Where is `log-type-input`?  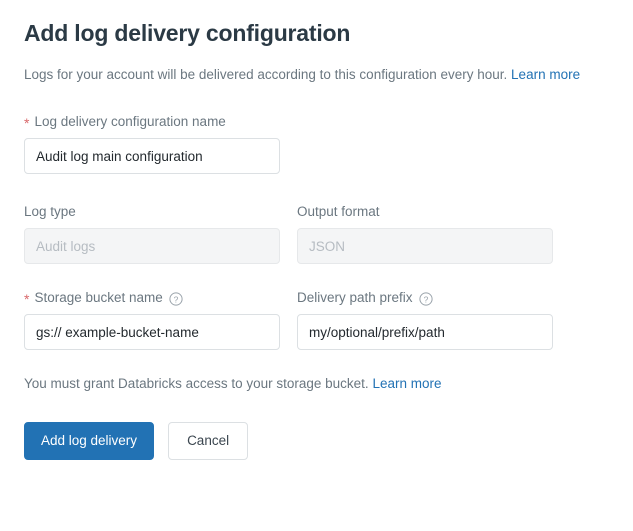 log-type-input is located at coordinates (152, 246).